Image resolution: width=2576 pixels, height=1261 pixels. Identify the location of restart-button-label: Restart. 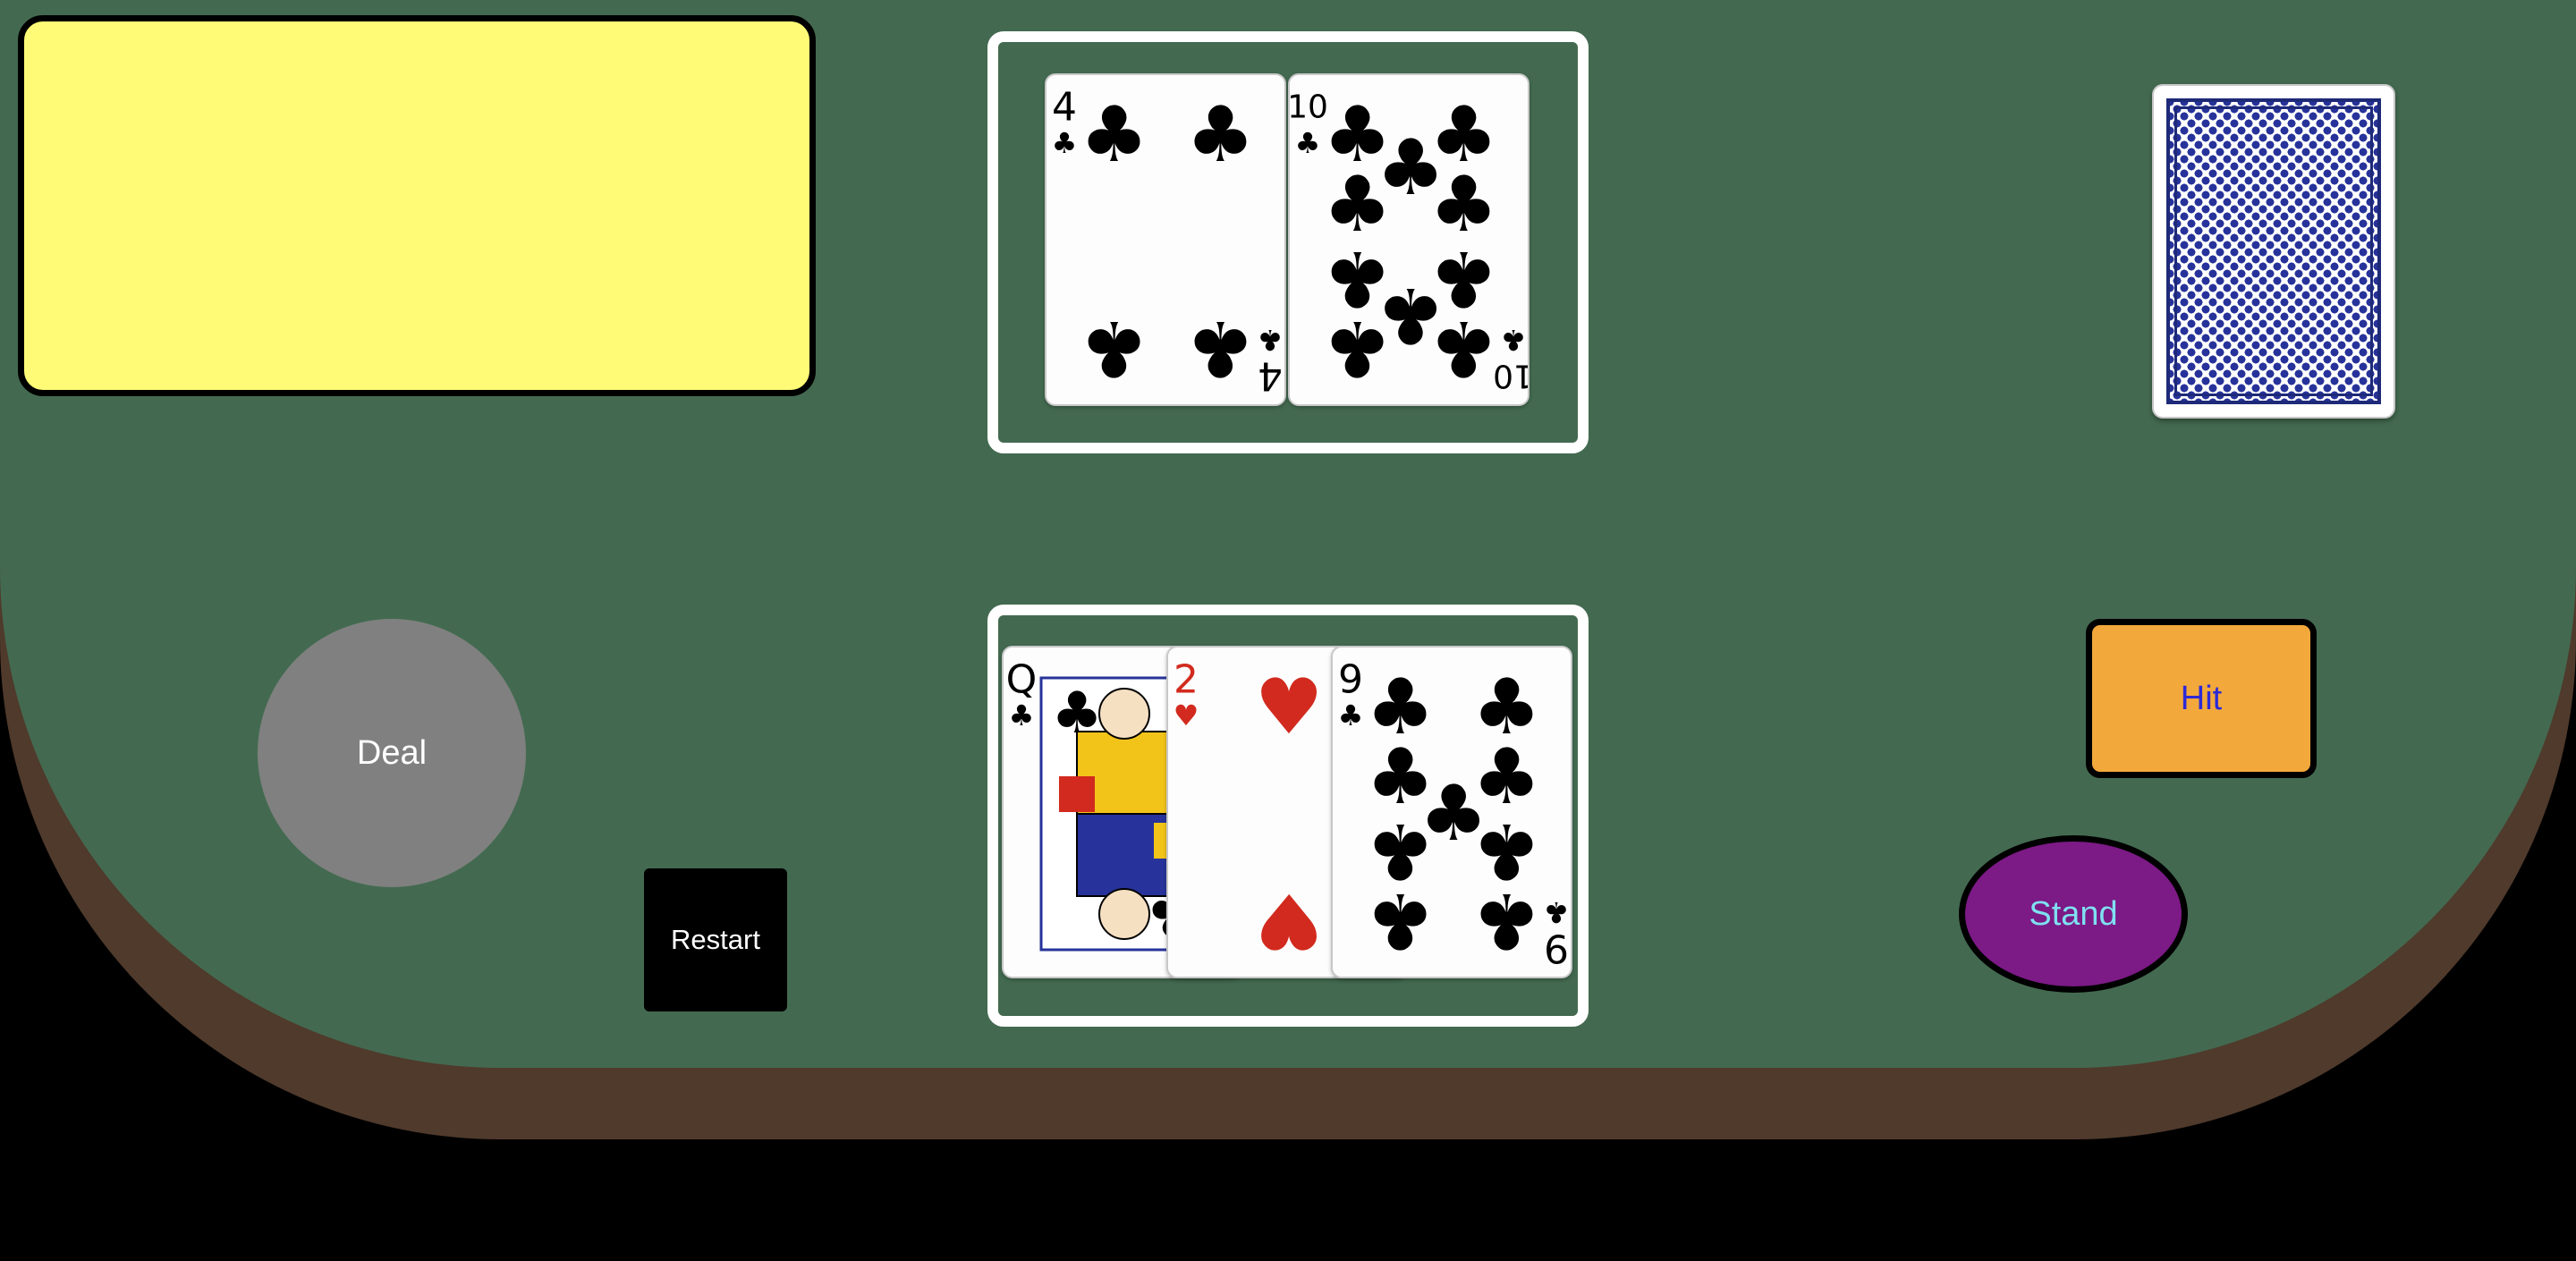
(715, 939).